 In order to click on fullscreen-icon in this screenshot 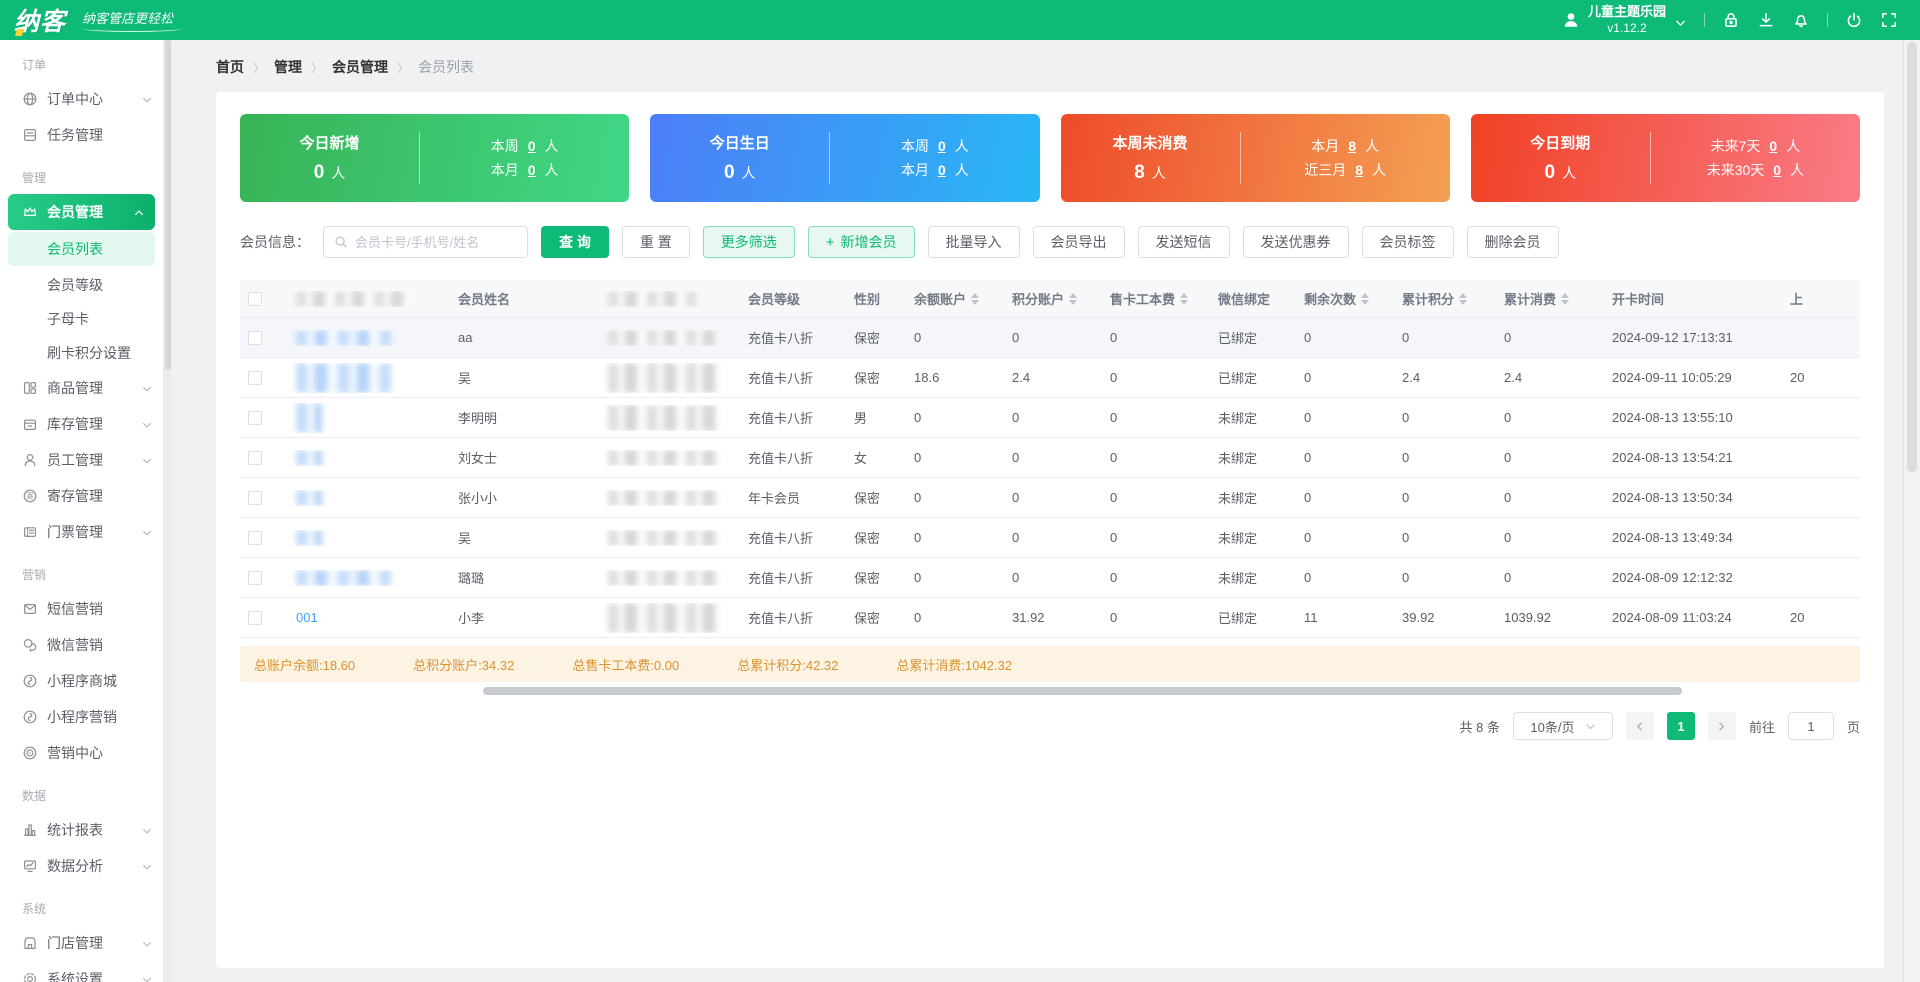, I will do `click(1889, 20)`.